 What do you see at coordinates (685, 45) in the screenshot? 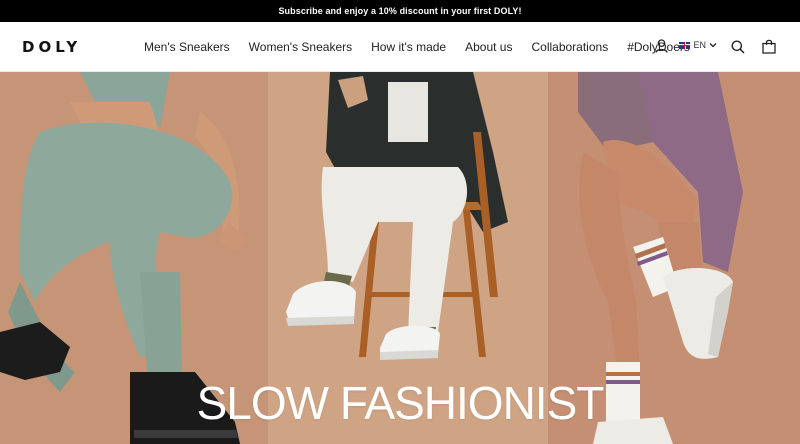
I see `uk-flag-icon` at bounding box center [685, 45].